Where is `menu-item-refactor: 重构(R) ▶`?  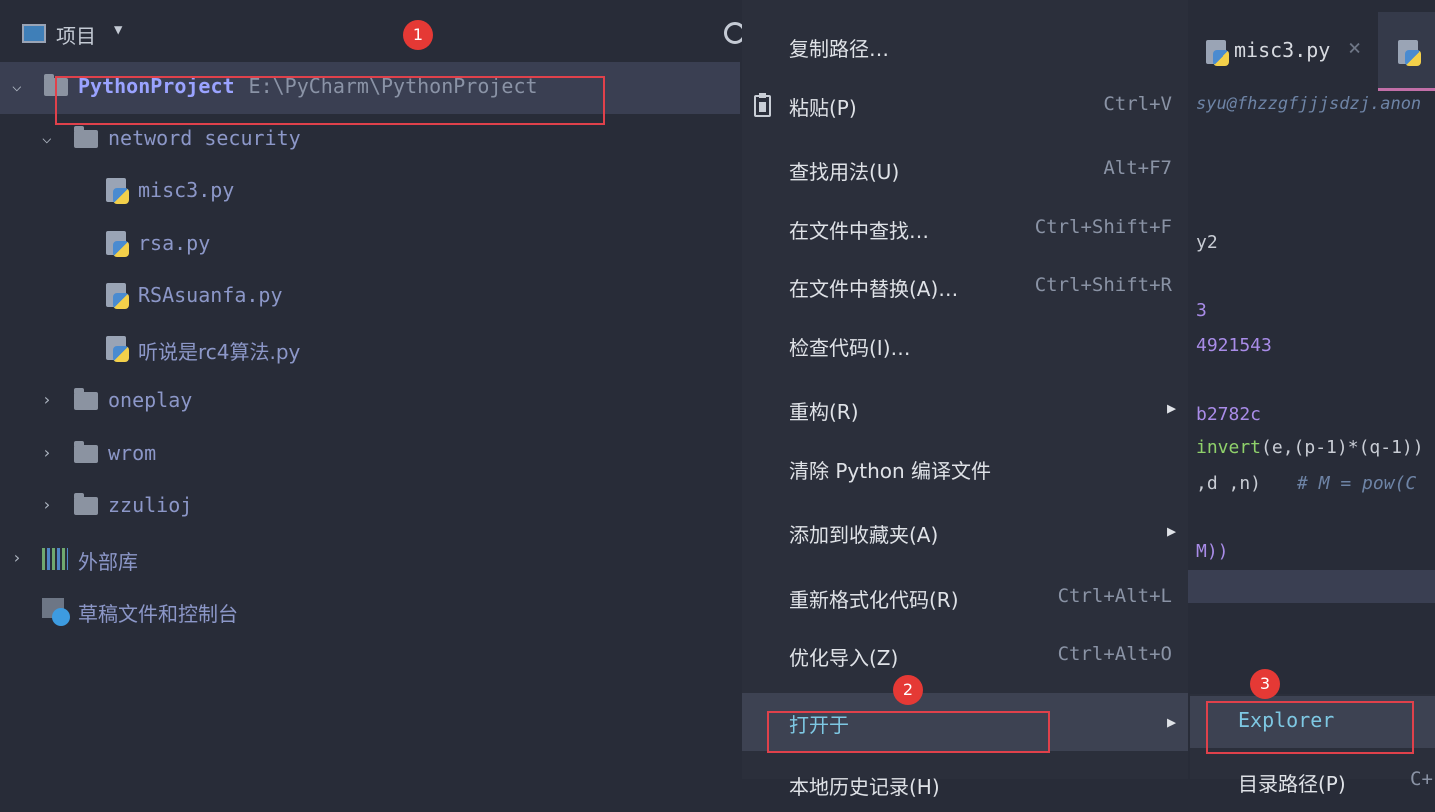 menu-item-refactor: 重构(R) ▶ is located at coordinates (965, 411).